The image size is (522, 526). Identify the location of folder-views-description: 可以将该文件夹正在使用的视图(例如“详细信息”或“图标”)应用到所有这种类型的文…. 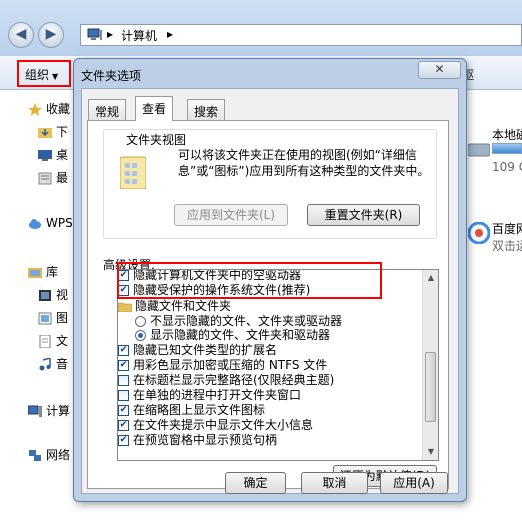
(304, 163).